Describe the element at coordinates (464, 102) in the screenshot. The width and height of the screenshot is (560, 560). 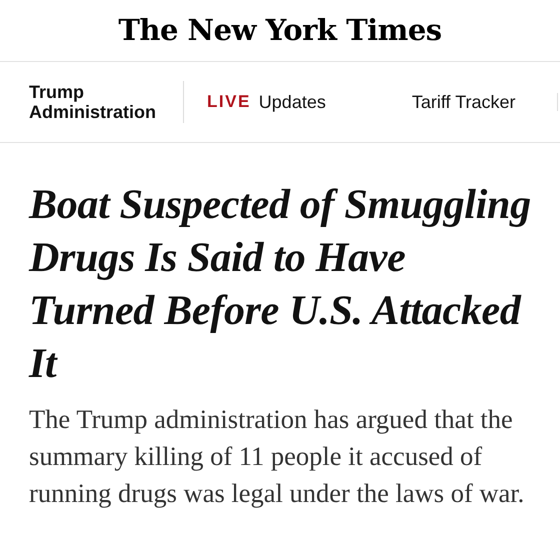
I see `nav-link: Tariff Tracker` at that location.